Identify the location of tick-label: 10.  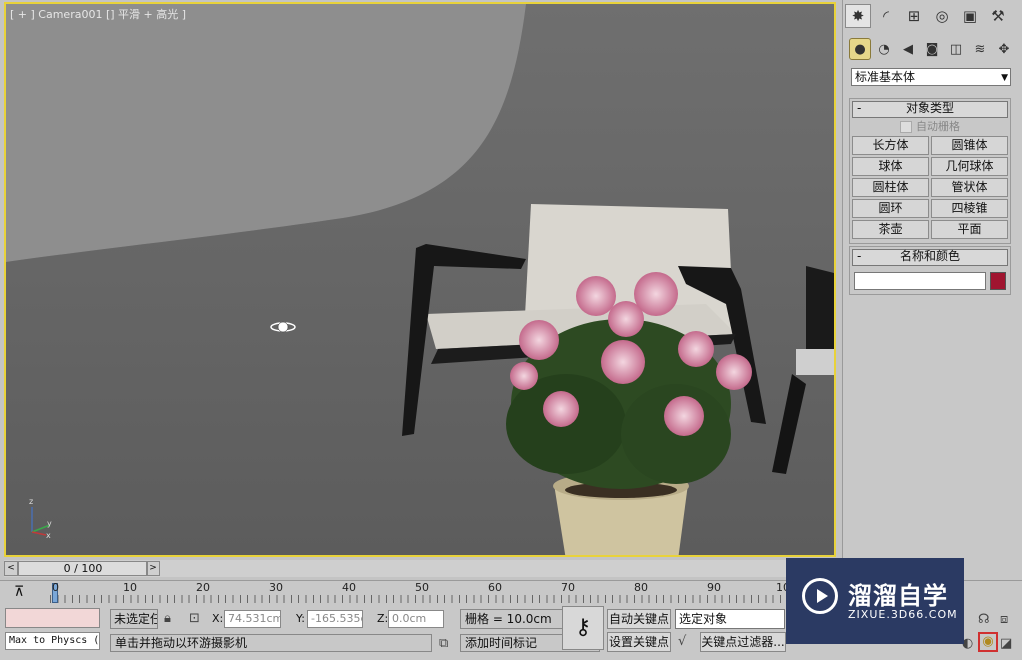
(130, 587).